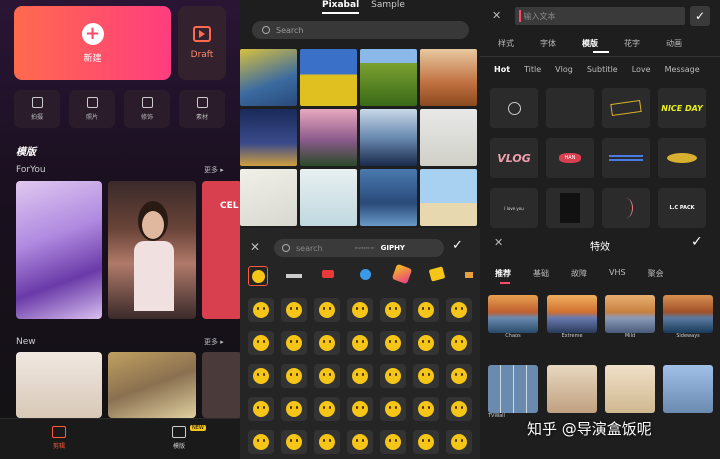 Image resolution: width=720 pixels, height=459 pixels. I want to click on subtab-hot: Hot, so click(502, 69).